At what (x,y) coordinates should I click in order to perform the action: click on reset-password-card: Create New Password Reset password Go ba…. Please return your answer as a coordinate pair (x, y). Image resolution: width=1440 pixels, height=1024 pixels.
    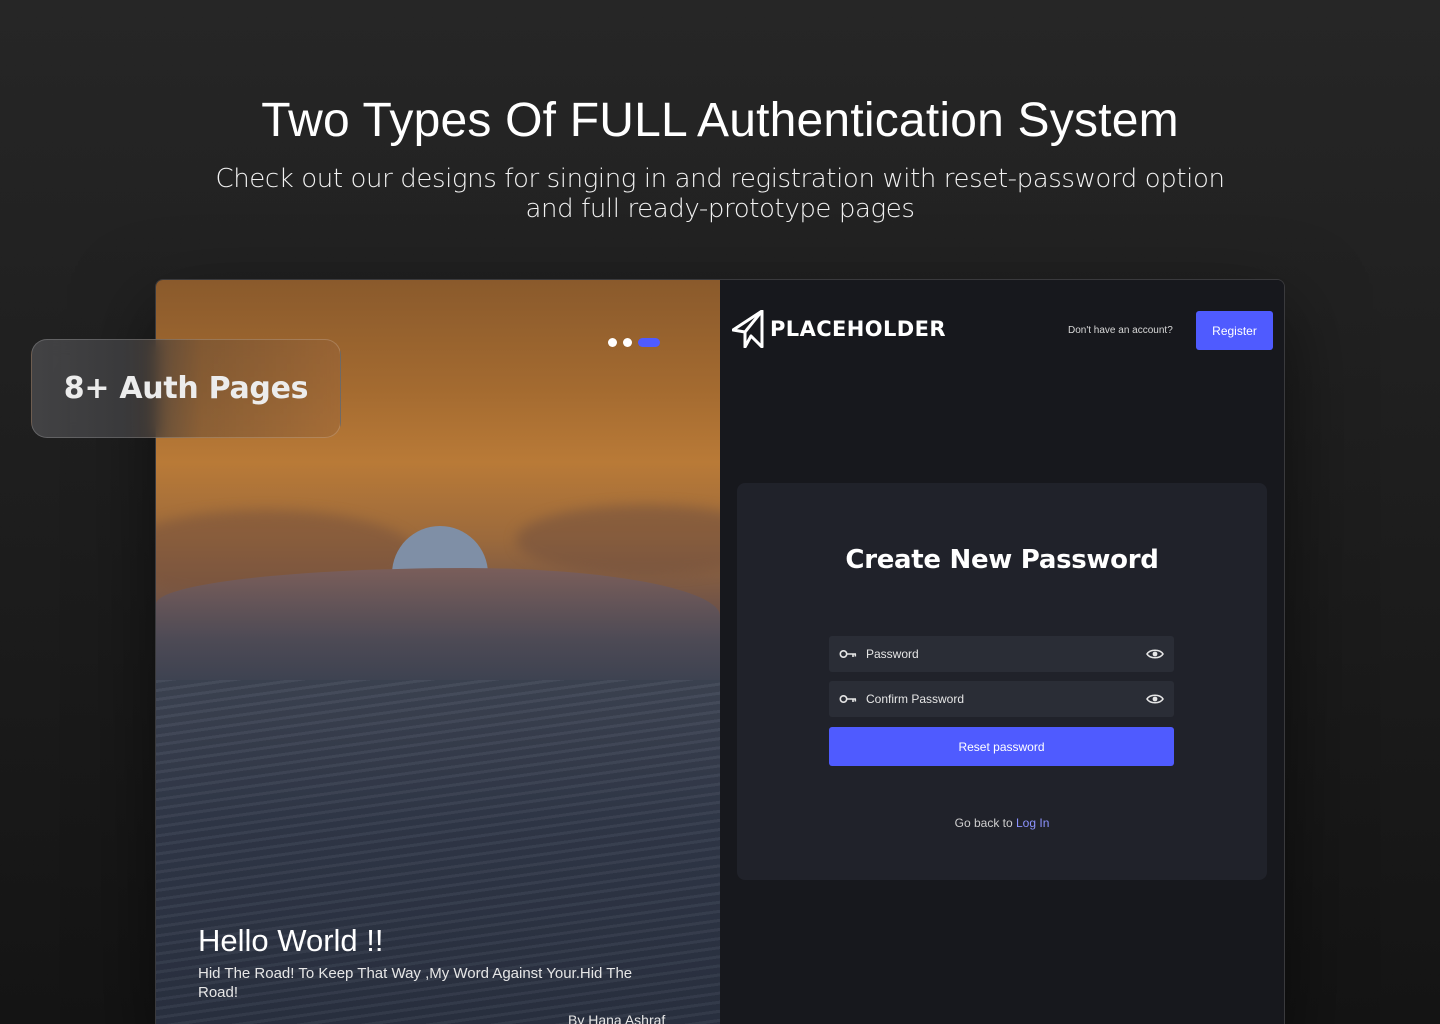
    Looking at the image, I should click on (1002, 681).